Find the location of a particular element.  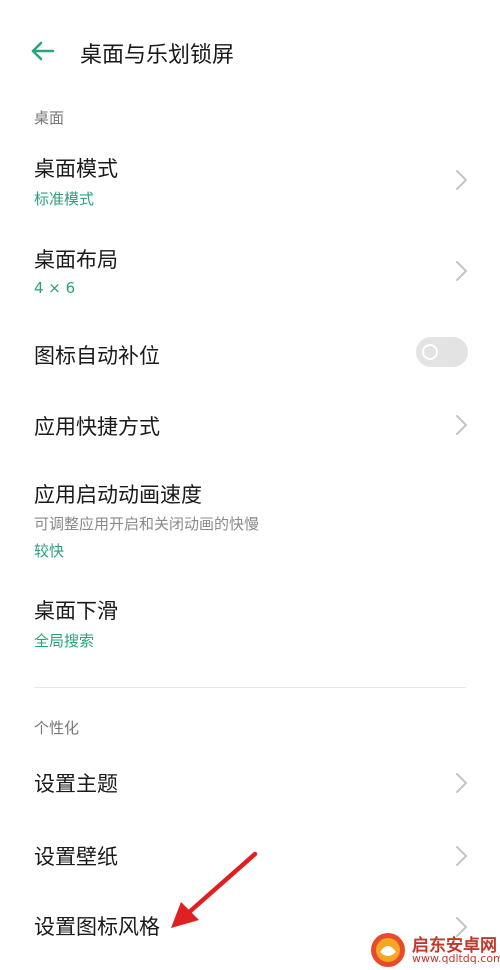

setting-desktop-swipe-down: 桌面下滑 全局搜索 is located at coordinates (250, 624).